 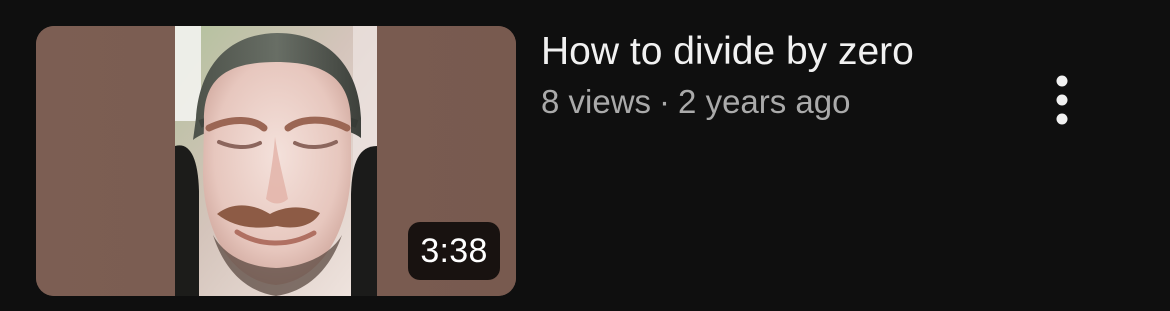 What do you see at coordinates (781, 52) in the screenshot?
I see `video-title: How to divide by zero` at bounding box center [781, 52].